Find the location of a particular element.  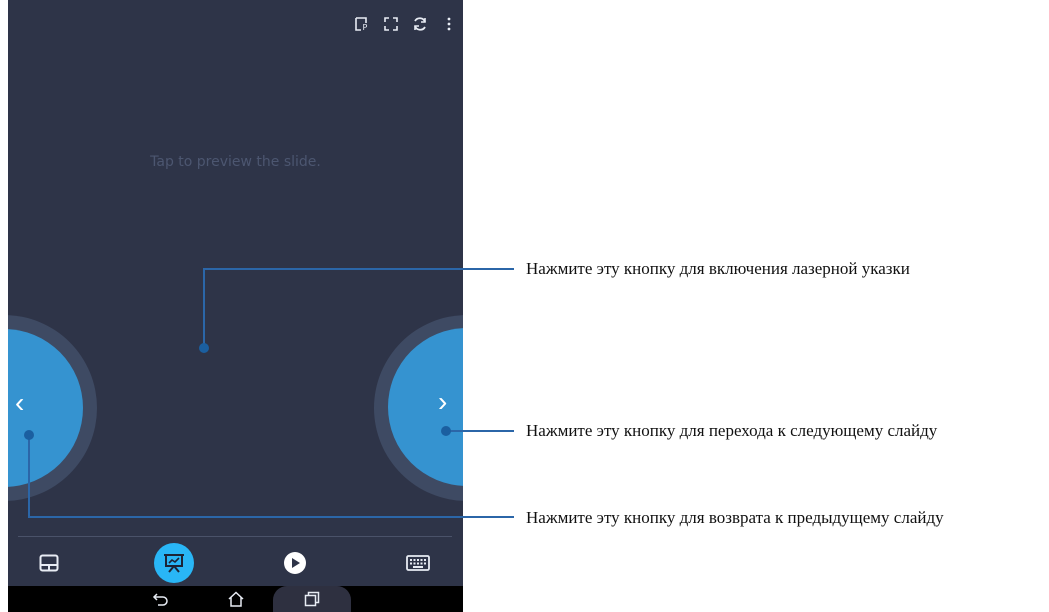

prev-callout-line-horizontal is located at coordinates (271, 517).